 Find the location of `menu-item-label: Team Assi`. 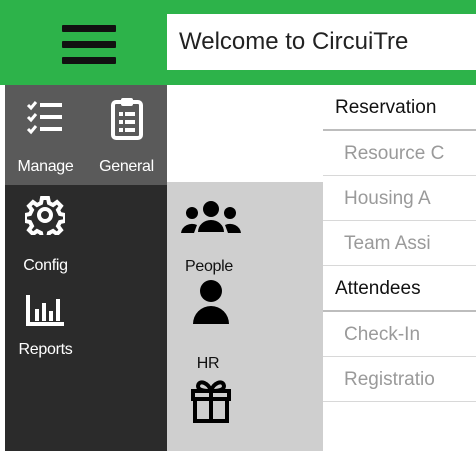

menu-item-label: Team Assi is located at coordinates (387, 243).